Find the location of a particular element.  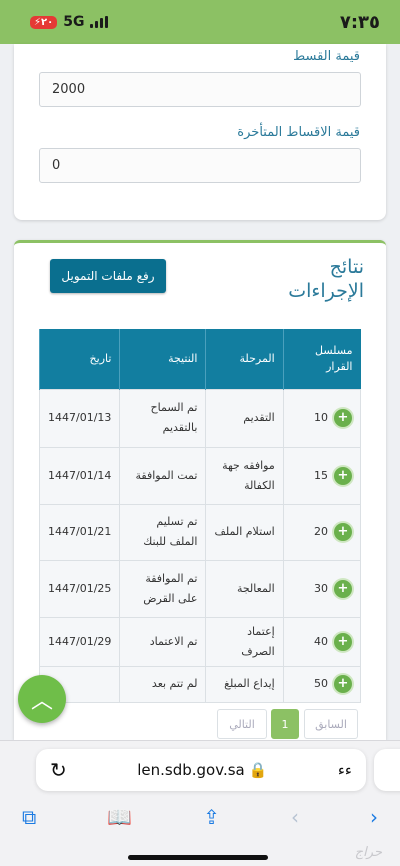

header-stage: المرحلة is located at coordinates (244, 359).